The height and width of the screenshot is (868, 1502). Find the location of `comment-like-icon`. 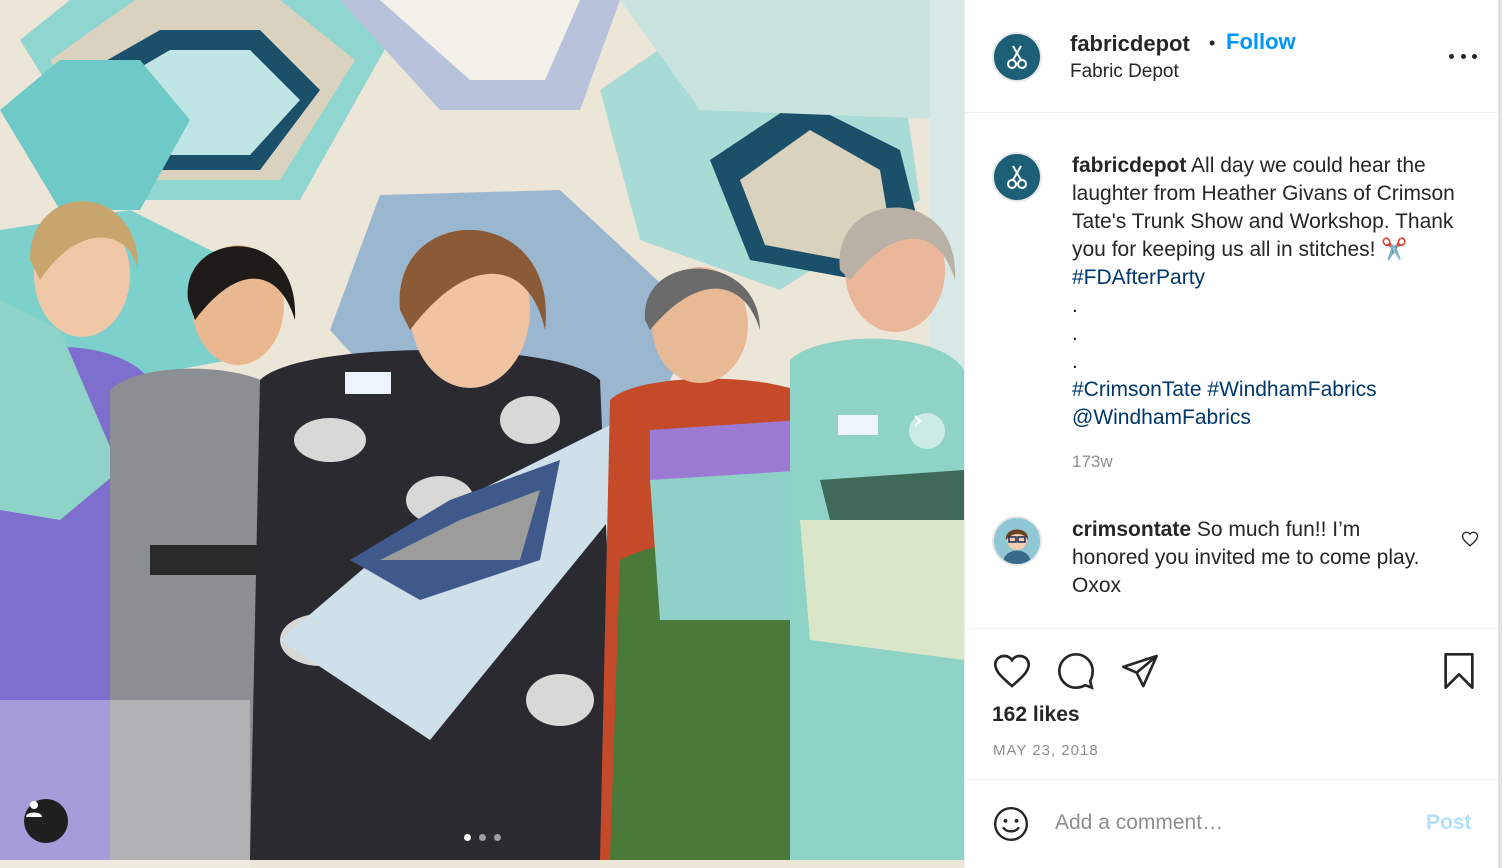

comment-like-icon is located at coordinates (1470, 539).